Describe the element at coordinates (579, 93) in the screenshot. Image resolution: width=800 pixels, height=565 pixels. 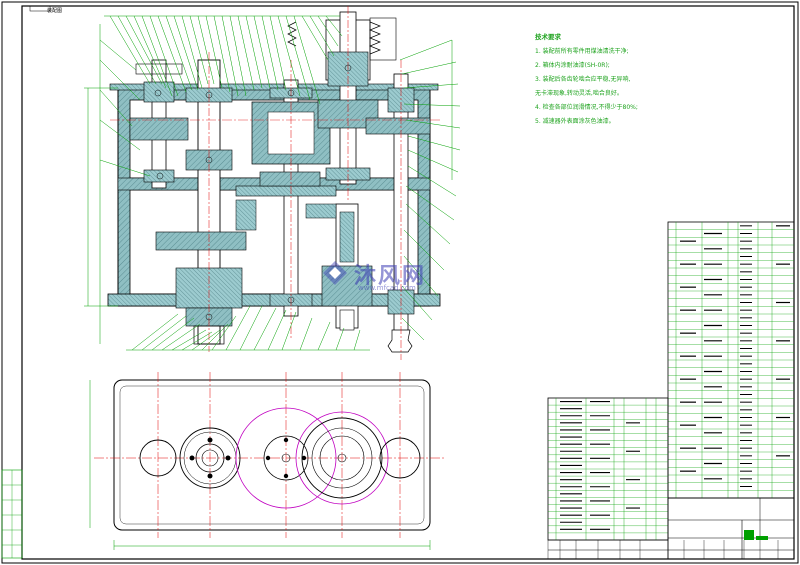
I see `requirement-line: 无卡滞现象,转动灵活,啮合良好。` at that location.